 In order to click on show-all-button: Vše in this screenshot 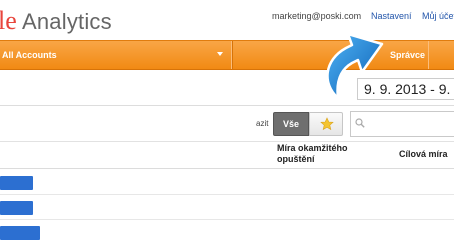, I will do `click(291, 124)`.